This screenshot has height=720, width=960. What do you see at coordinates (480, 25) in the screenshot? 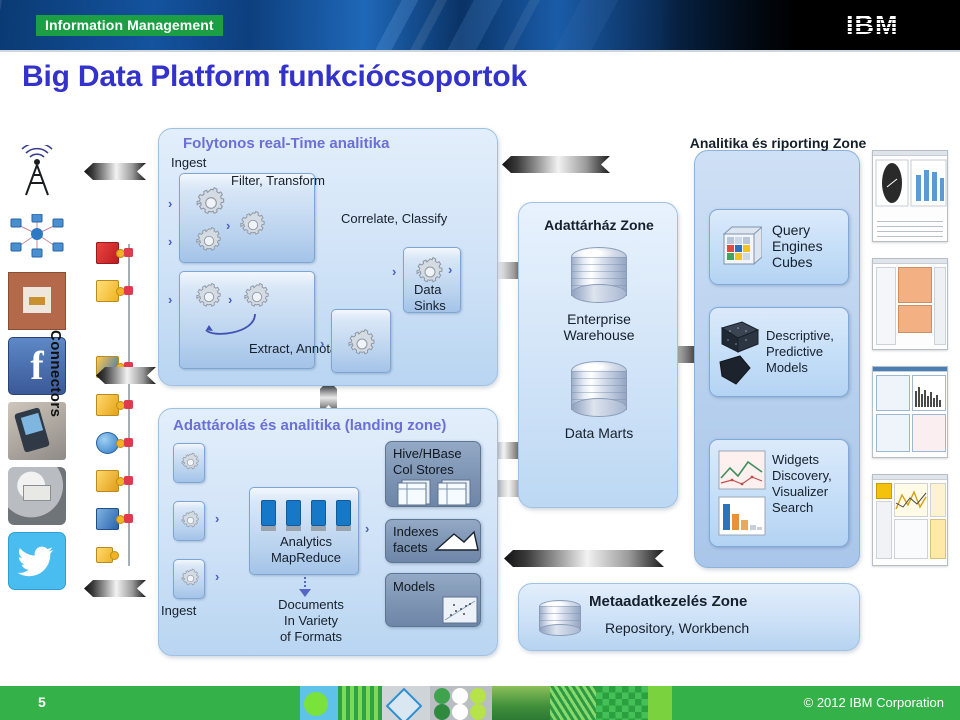
I see `header-band: Information Management IBM` at bounding box center [480, 25].